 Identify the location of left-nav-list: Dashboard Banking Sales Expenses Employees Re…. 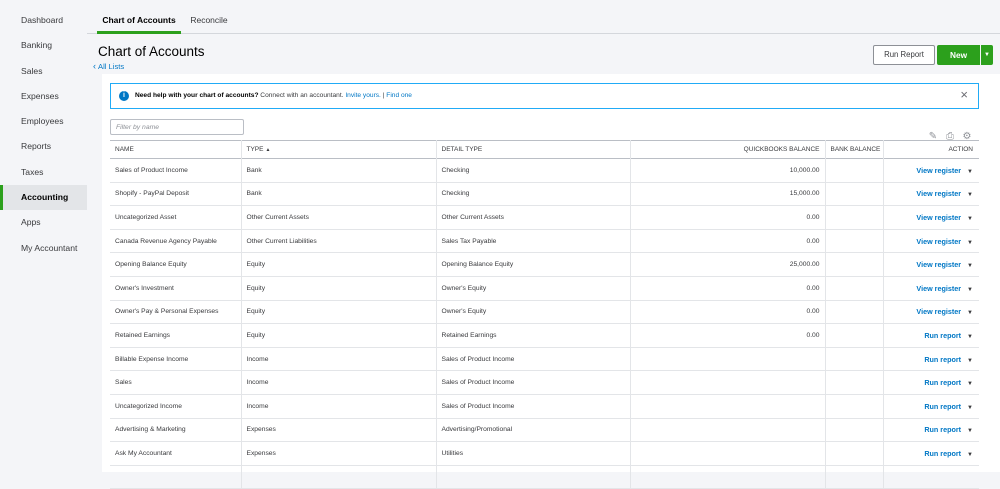
(43, 134).